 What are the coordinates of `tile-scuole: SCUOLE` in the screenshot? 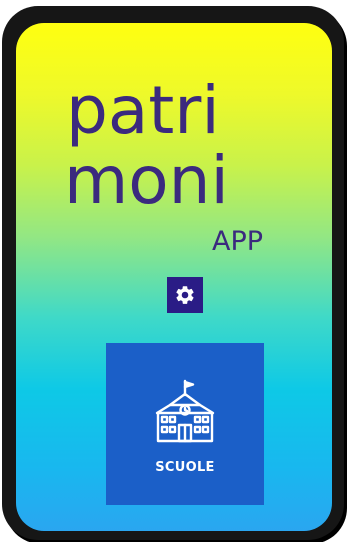 It's located at (185, 424).